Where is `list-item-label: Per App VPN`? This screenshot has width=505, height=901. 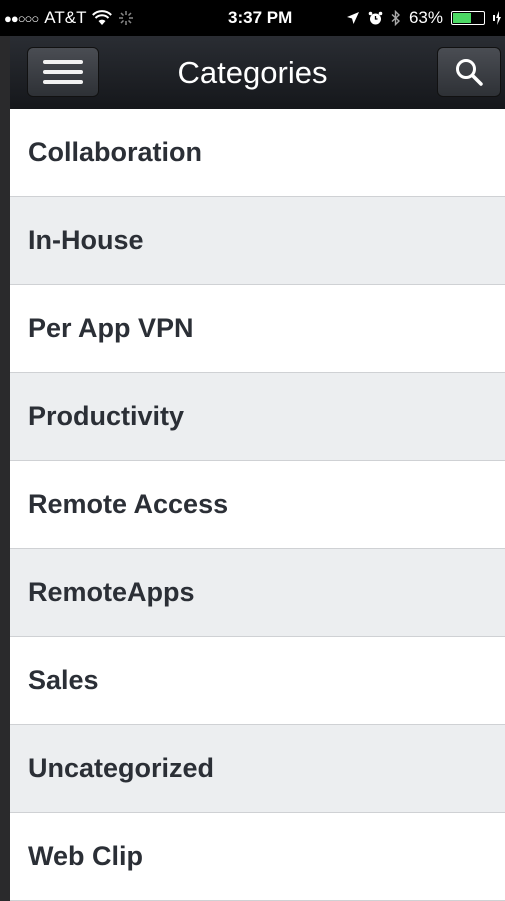 list-item-label: Per App VPN is located at coordinates (111, 328).